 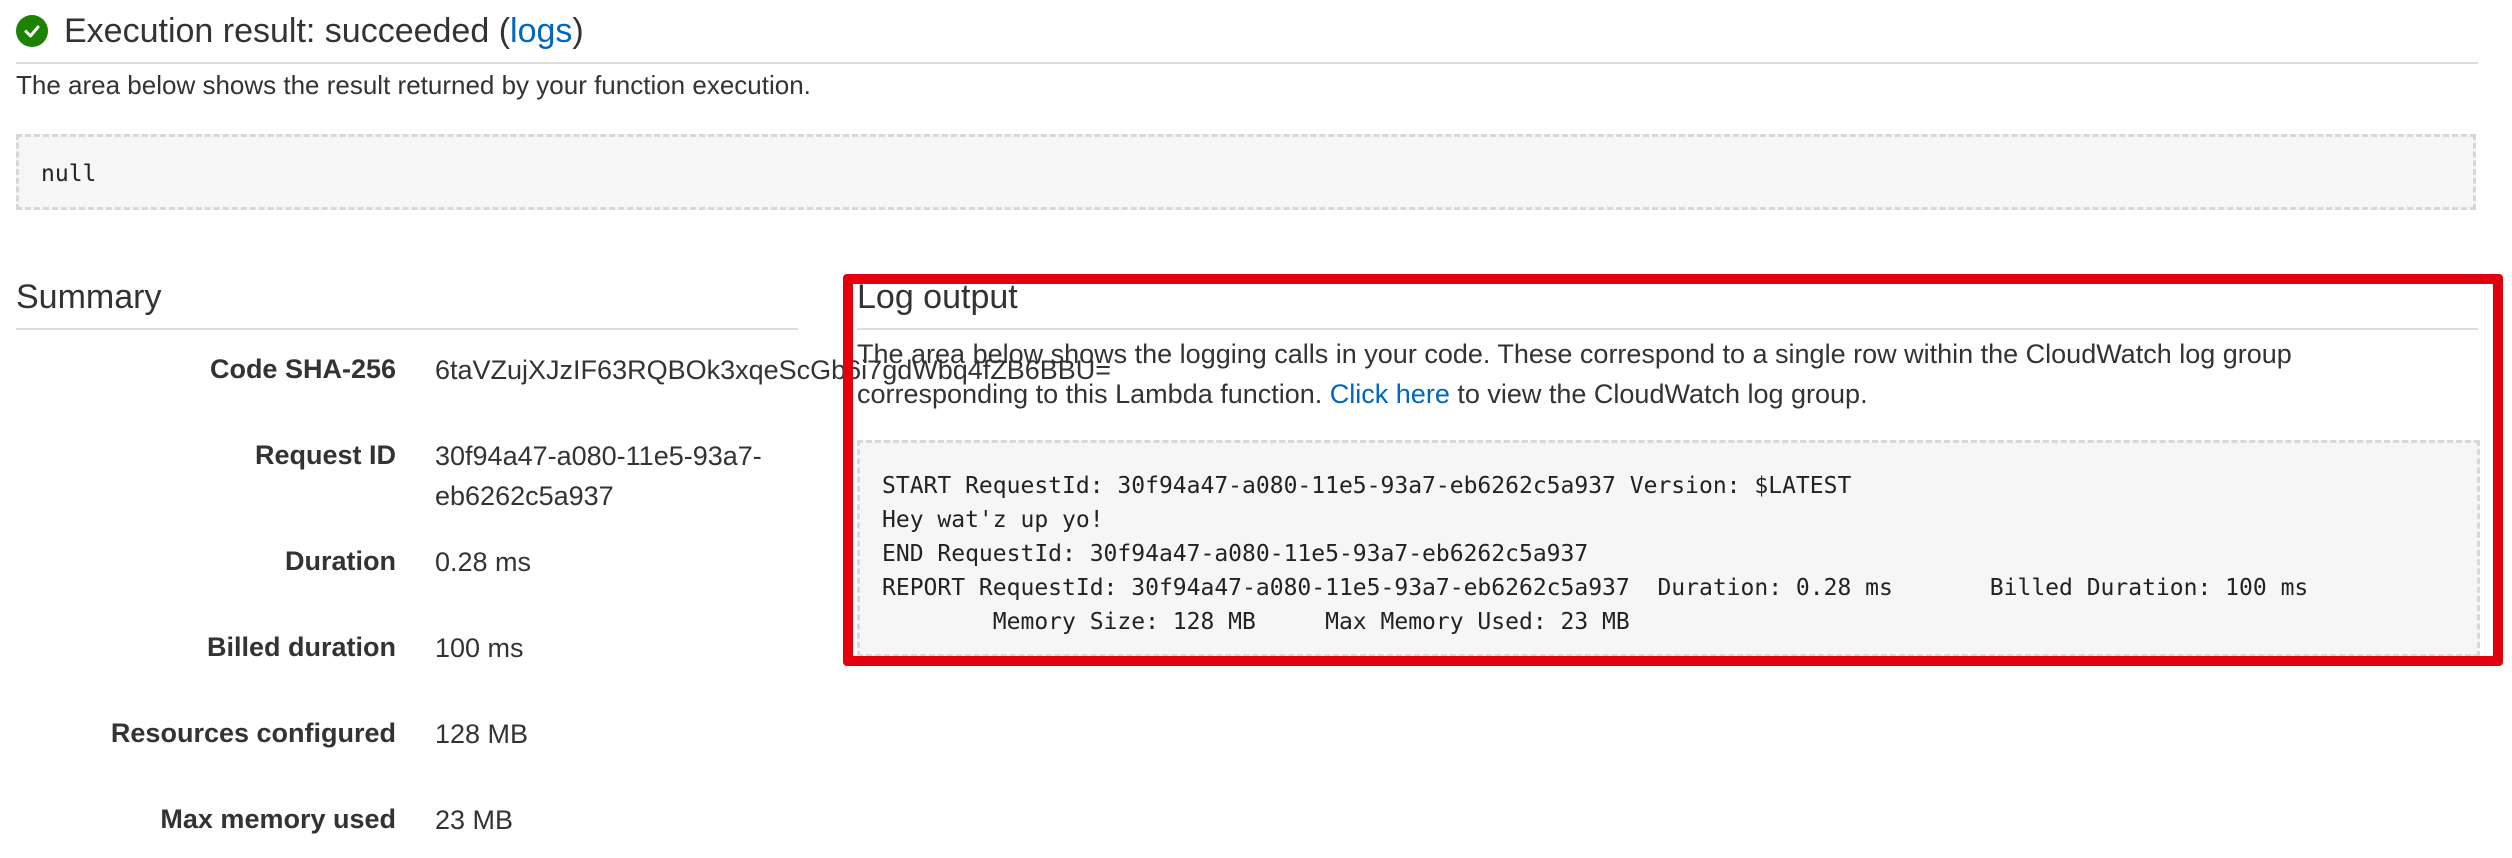 I want to click on billed-duration-label: Billed duration, so click(x=301, y=647).